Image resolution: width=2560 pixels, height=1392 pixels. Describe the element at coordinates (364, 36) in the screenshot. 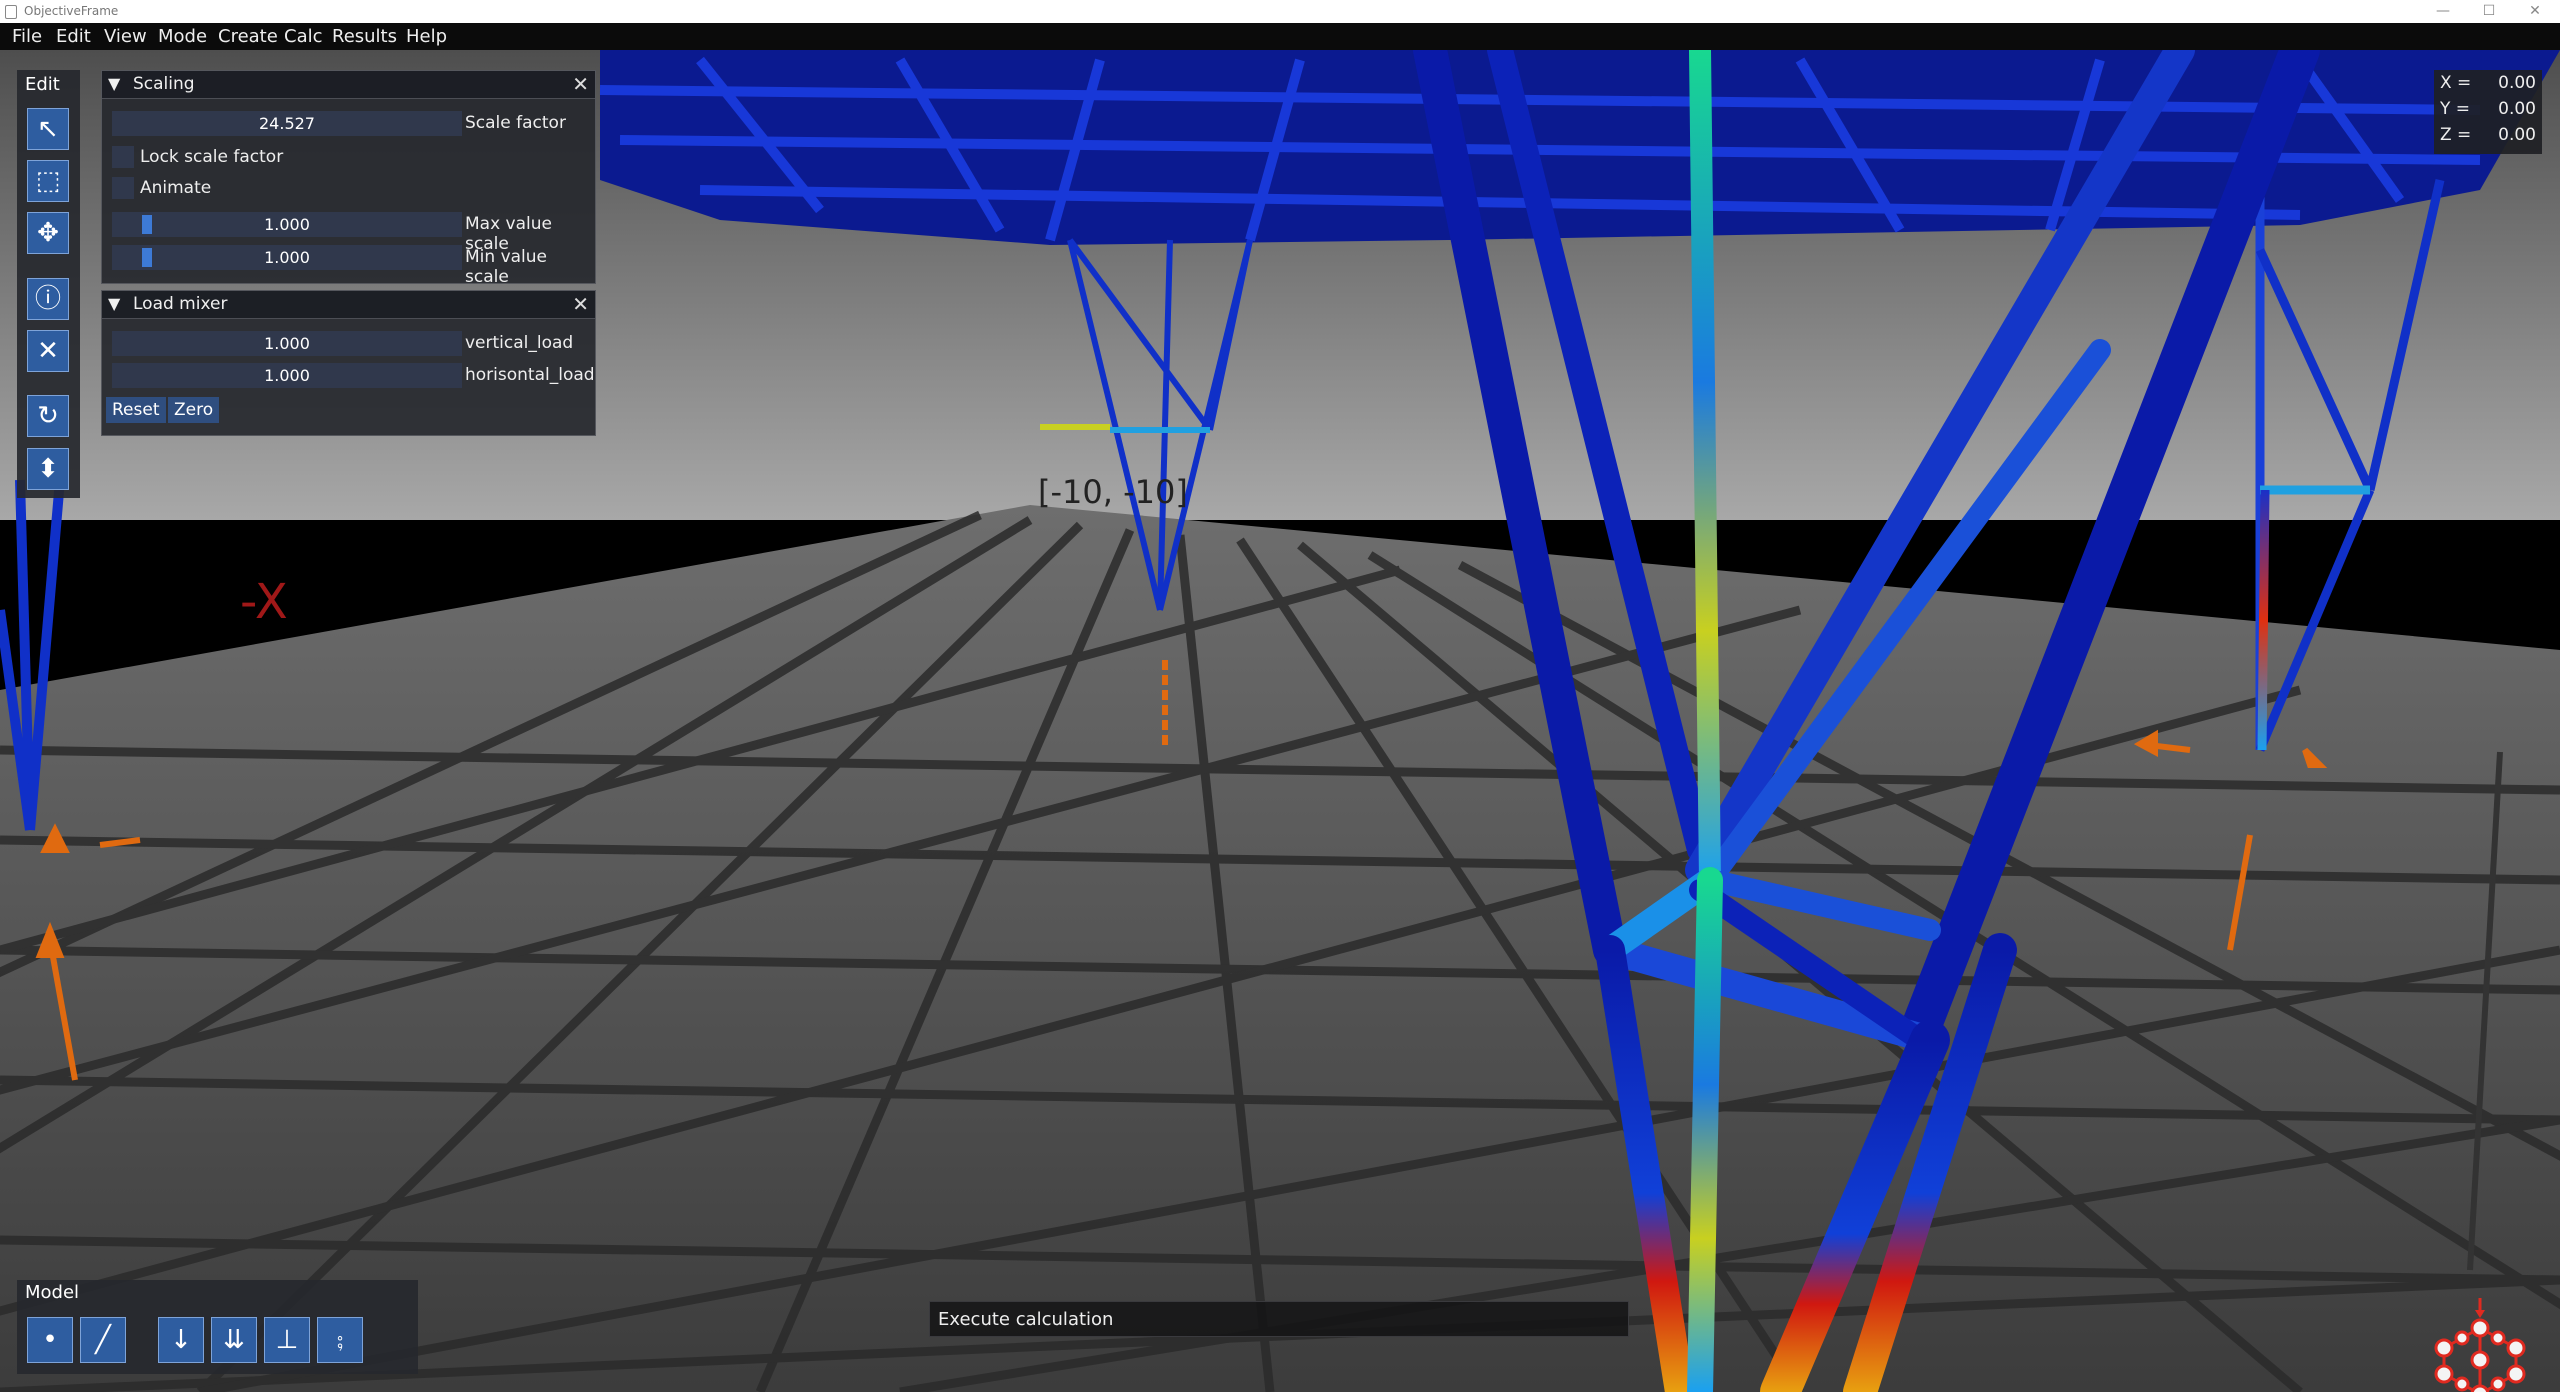

I see `menu-results: Results` at that location.